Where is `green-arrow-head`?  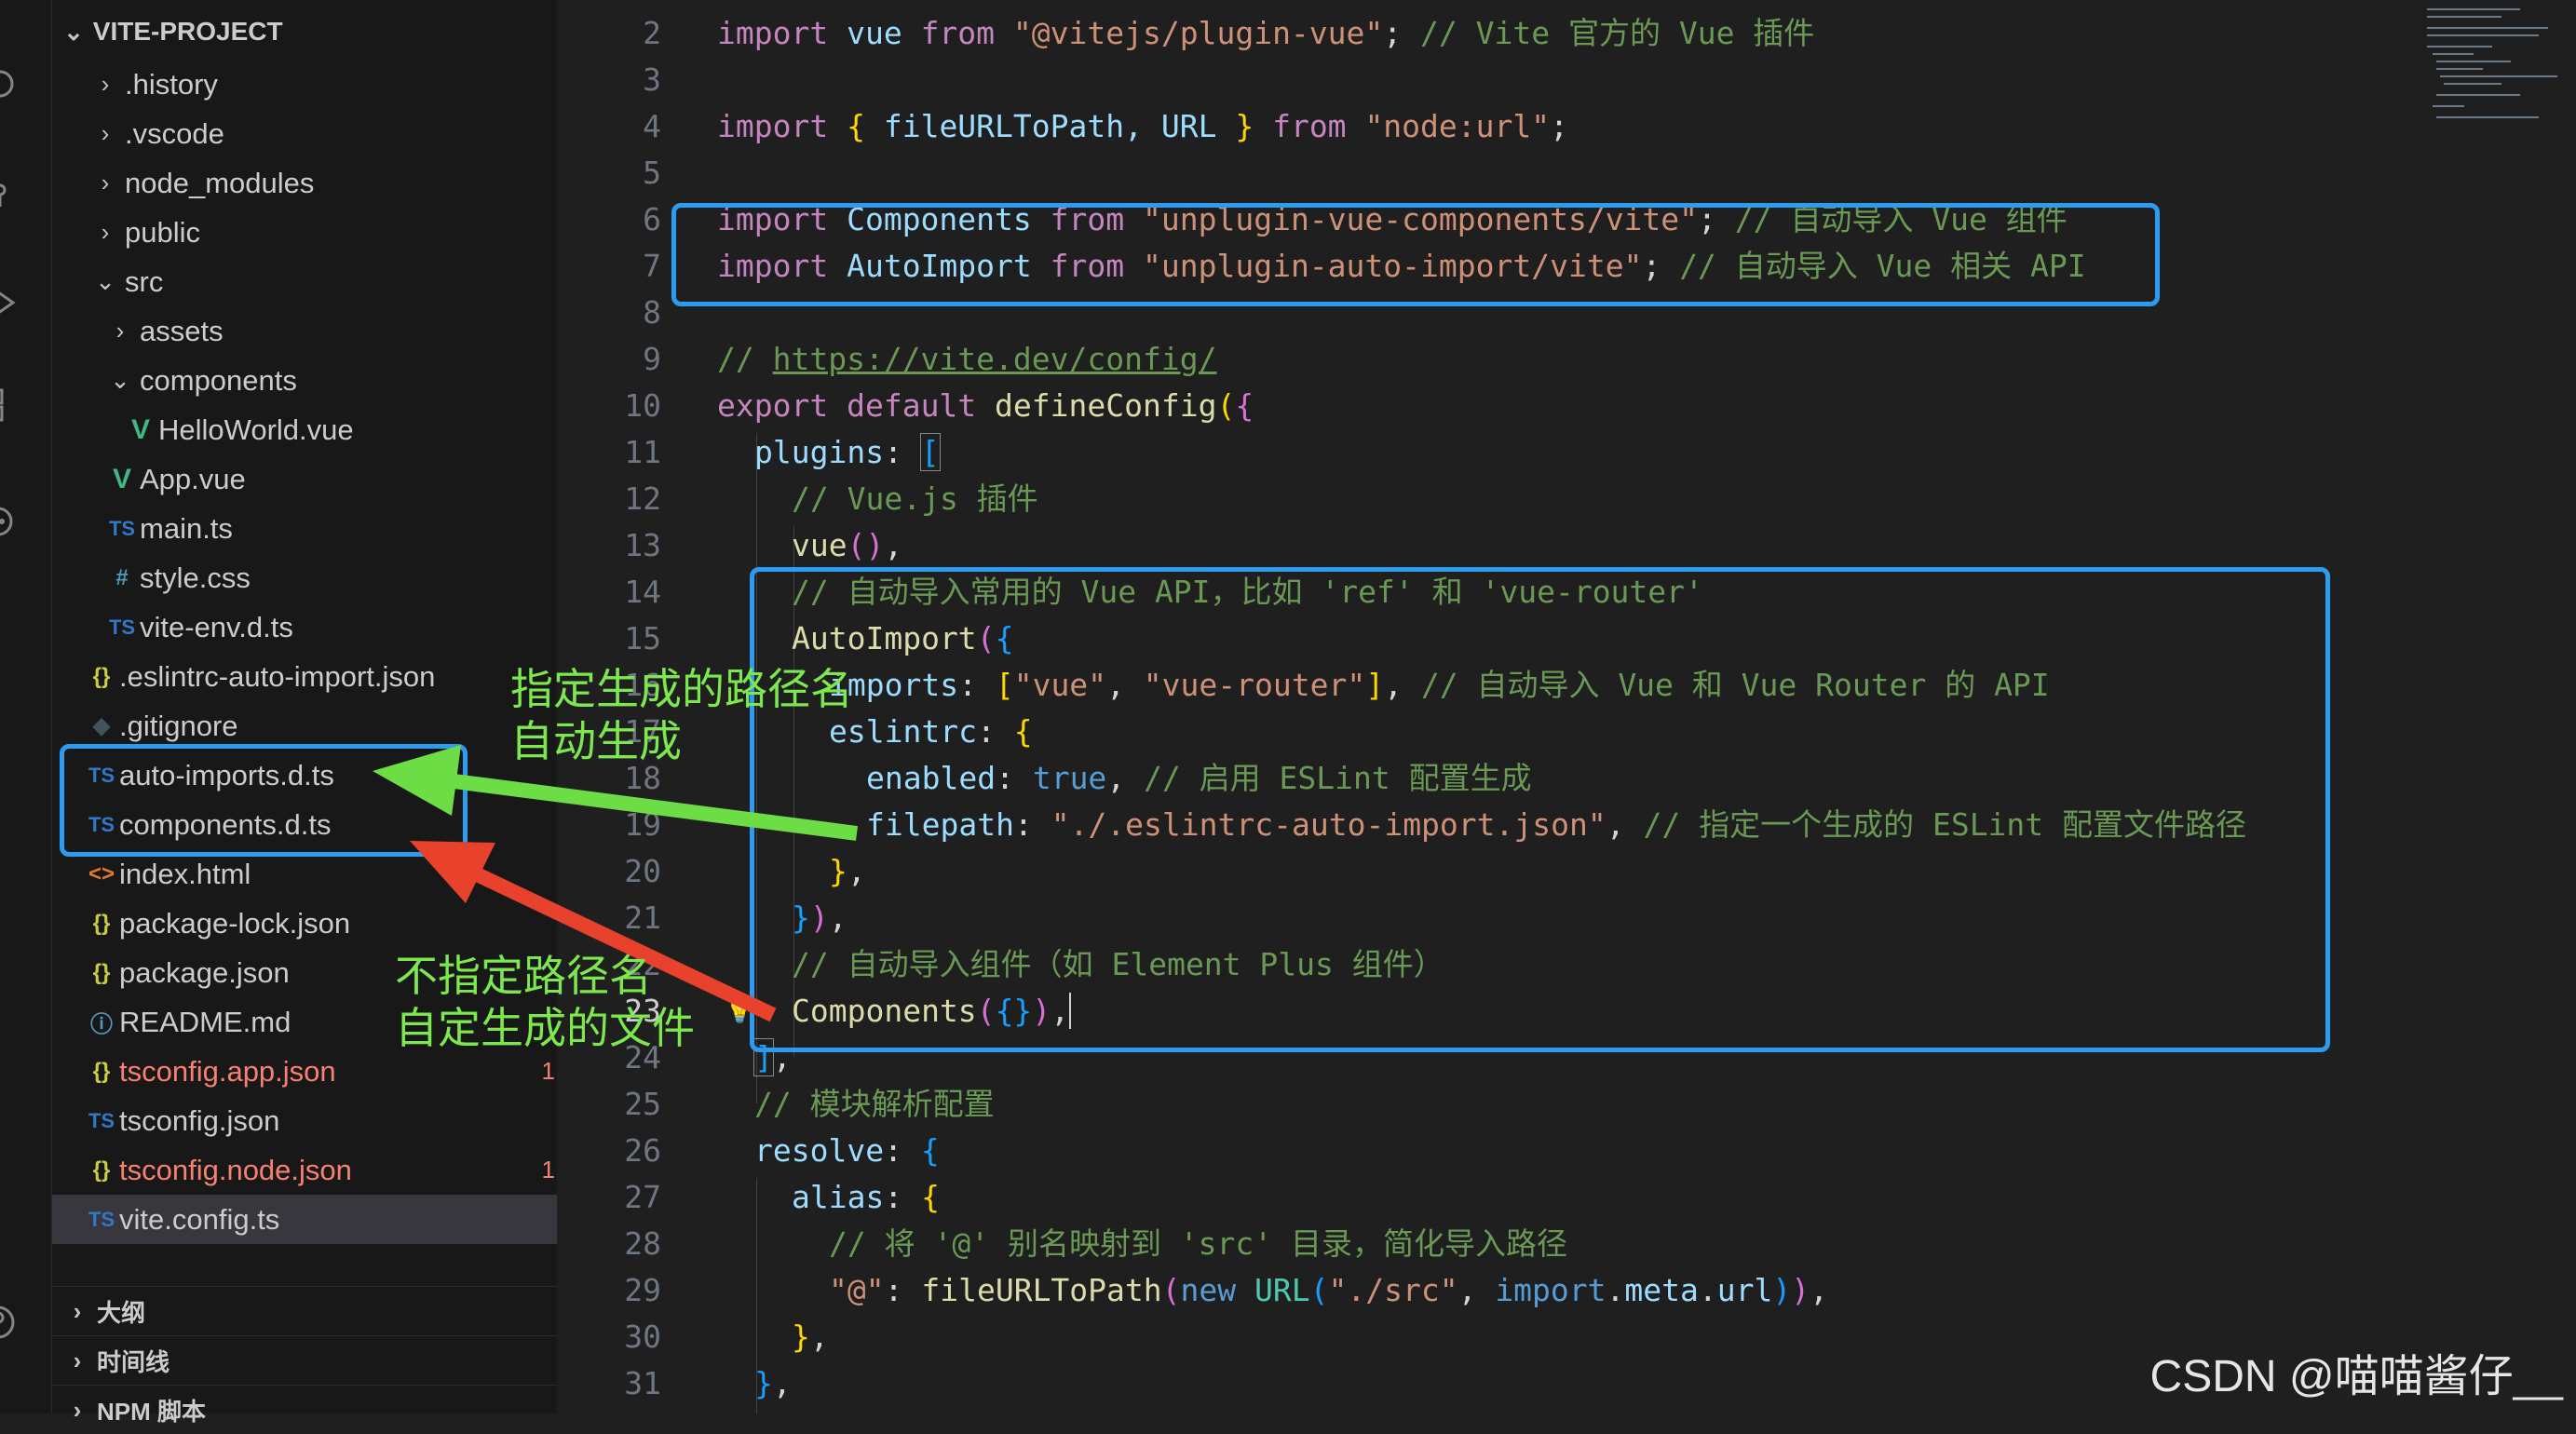 green-arrow-head is located at coordinates (417, 780).